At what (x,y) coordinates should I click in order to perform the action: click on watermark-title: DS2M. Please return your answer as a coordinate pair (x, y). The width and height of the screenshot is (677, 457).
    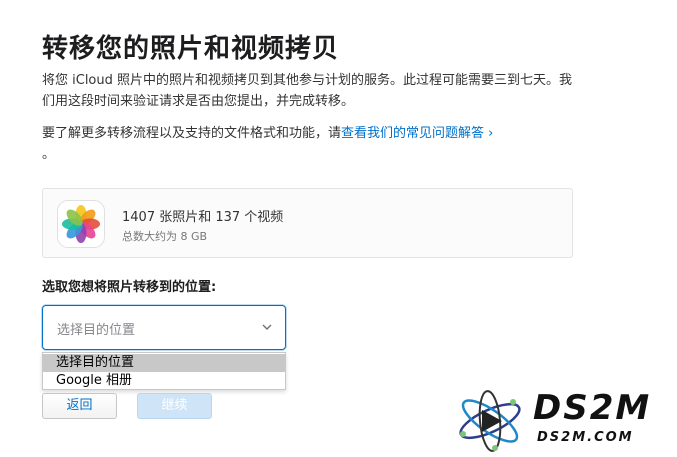
    Looking at the image, I should click on (592, 408).